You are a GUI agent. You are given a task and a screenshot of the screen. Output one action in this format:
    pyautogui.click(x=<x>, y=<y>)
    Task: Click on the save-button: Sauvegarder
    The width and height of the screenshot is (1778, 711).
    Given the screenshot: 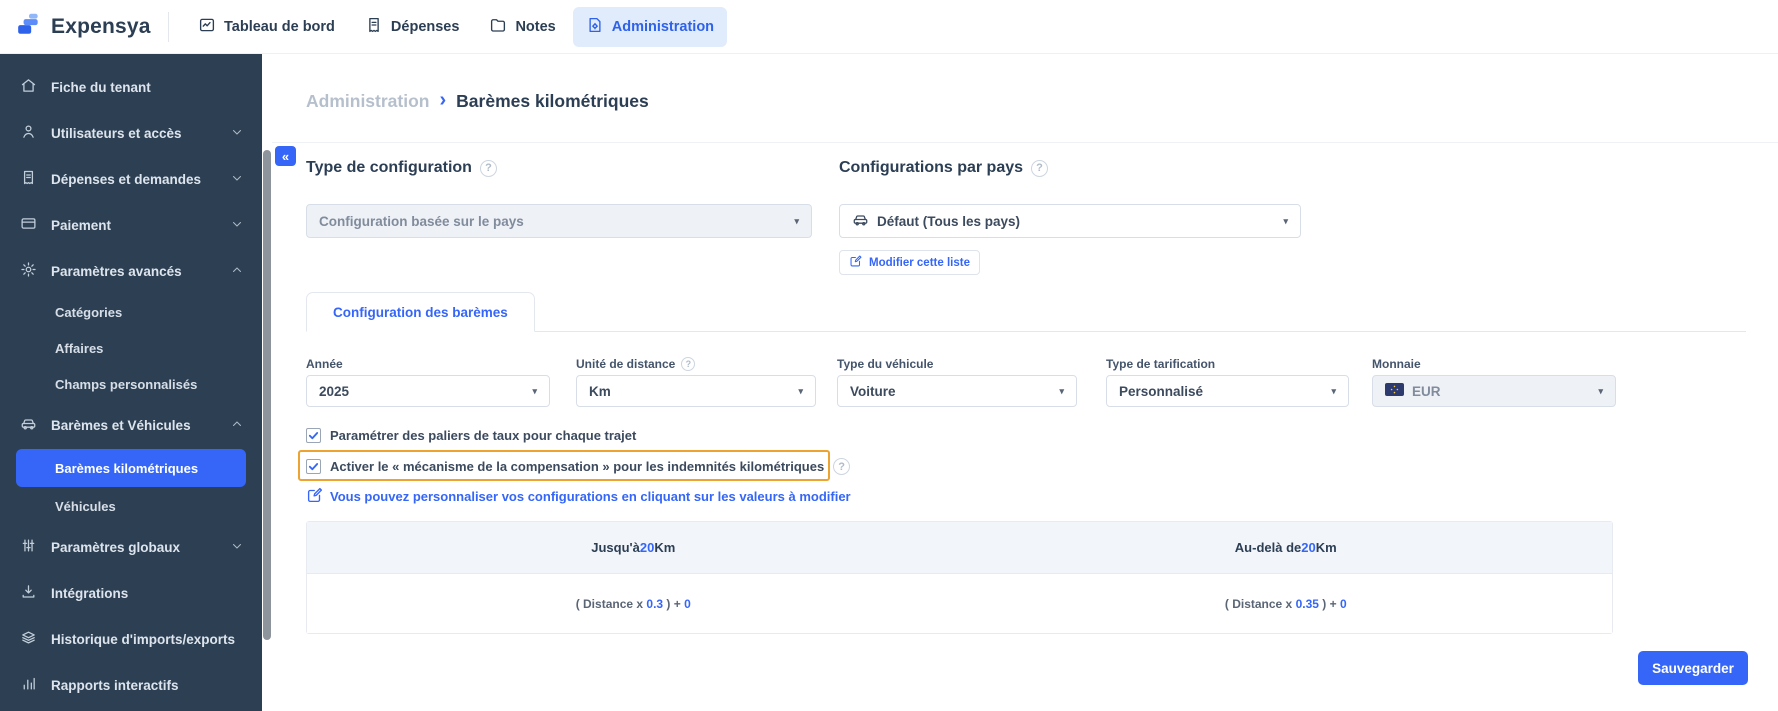 What is the action you would take?
    pyautogui.click(x=1693, y=668)
    